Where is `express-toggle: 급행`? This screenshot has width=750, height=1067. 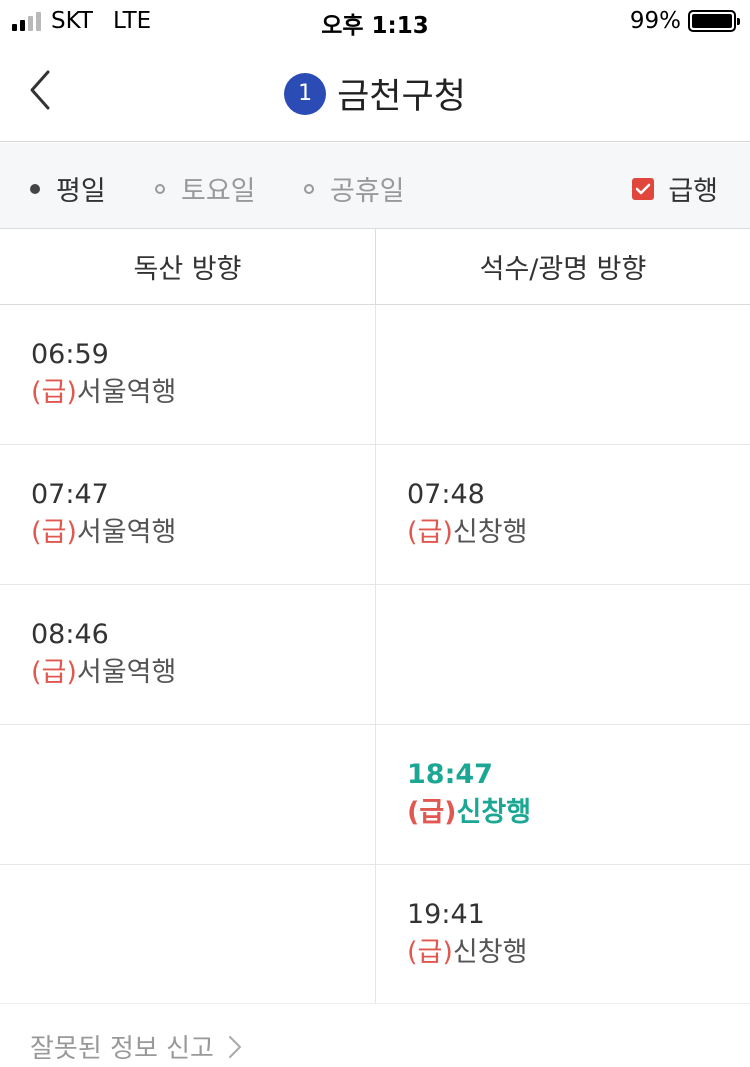 express-toggle: 급행 is located at coordinates (675, 188).